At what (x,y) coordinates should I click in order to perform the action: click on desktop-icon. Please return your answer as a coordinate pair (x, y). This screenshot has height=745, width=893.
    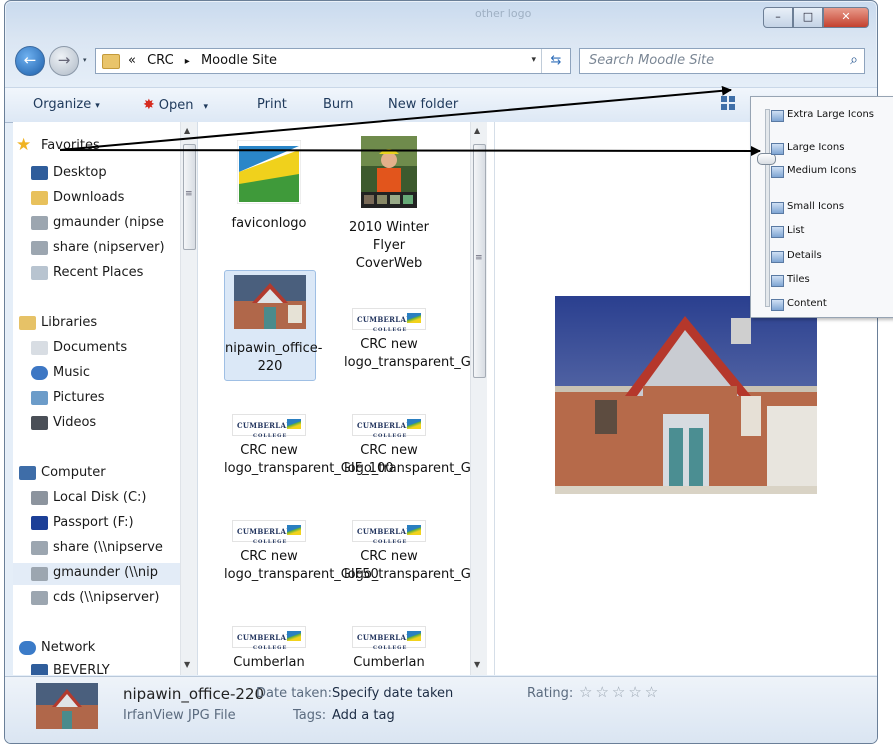
    Looking at the image, I should click on (39, 173).